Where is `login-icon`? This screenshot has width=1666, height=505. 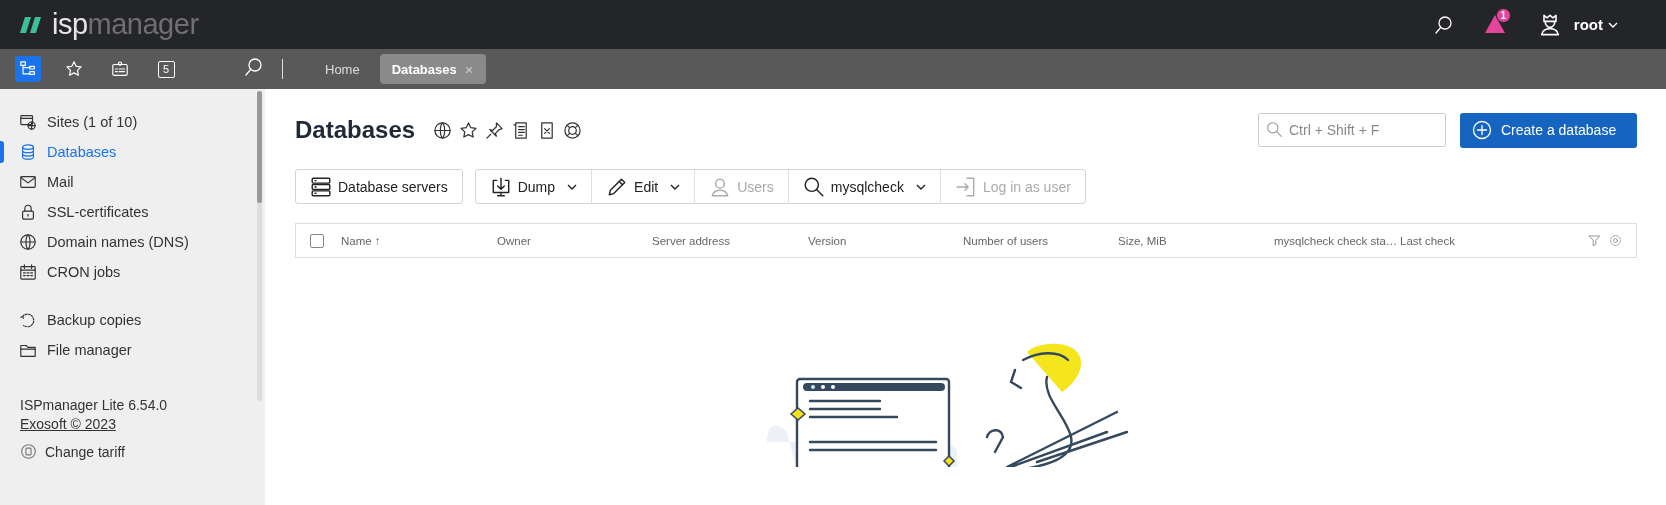
login-icon is located at coordinates (965, 186).